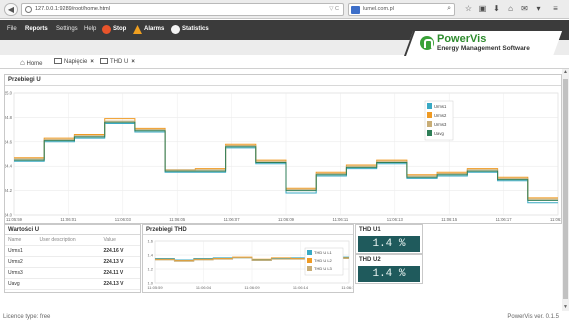 The width and height of the screenshot is (569, 322). I want to click on x-tick-label: 11:05:59, so click(155, 287).